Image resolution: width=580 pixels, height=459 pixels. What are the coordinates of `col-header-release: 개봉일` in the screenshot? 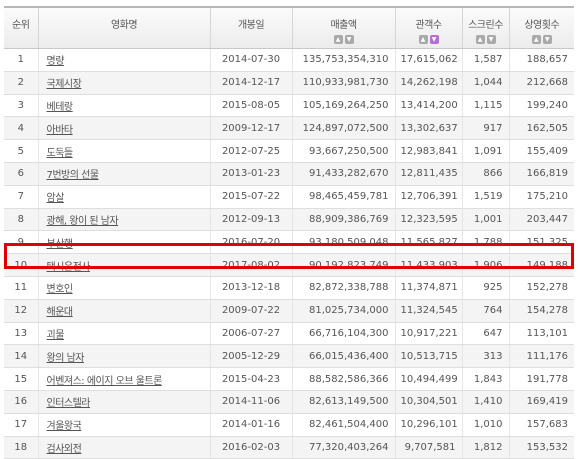 It's located at (251, 27).